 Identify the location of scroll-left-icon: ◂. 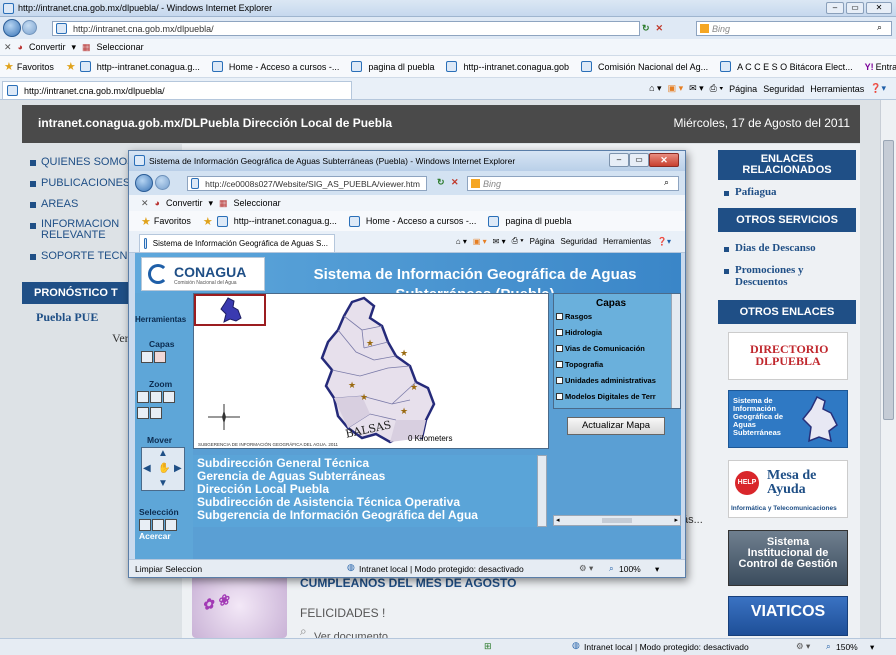
(558, 520).